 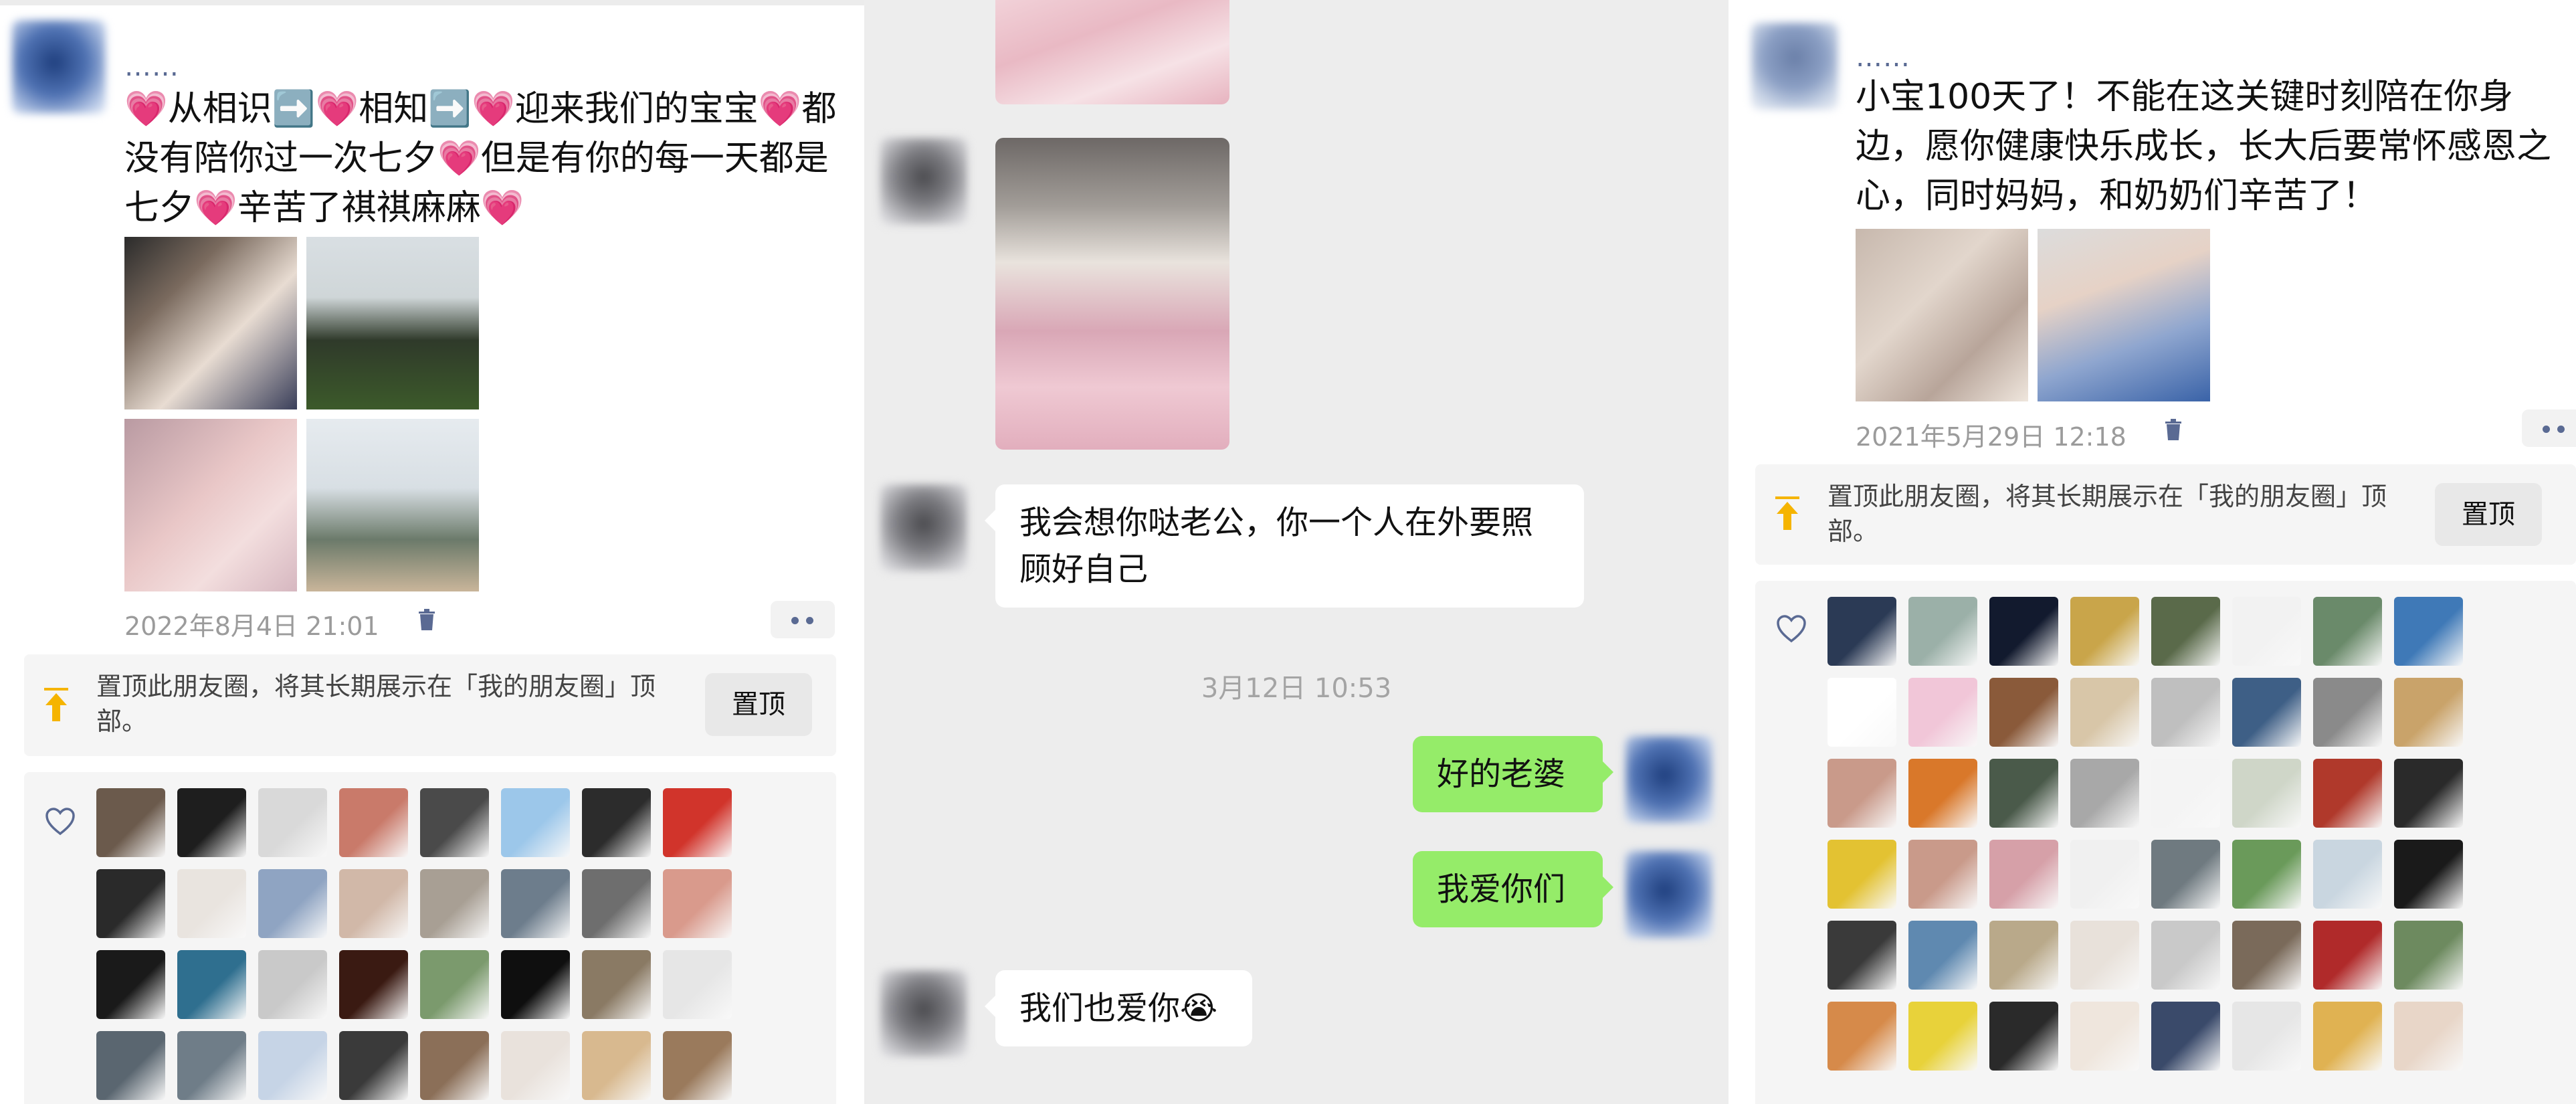 I want to click on message-bubble: 我会想你哒老公，你一个人在外要照顾好自己, so click(x=1284, y=546).